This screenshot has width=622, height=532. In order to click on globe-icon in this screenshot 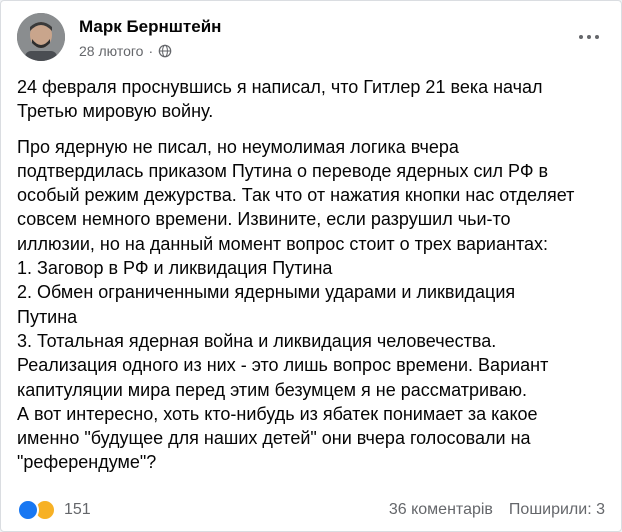, I will do `click(165, 51)`.